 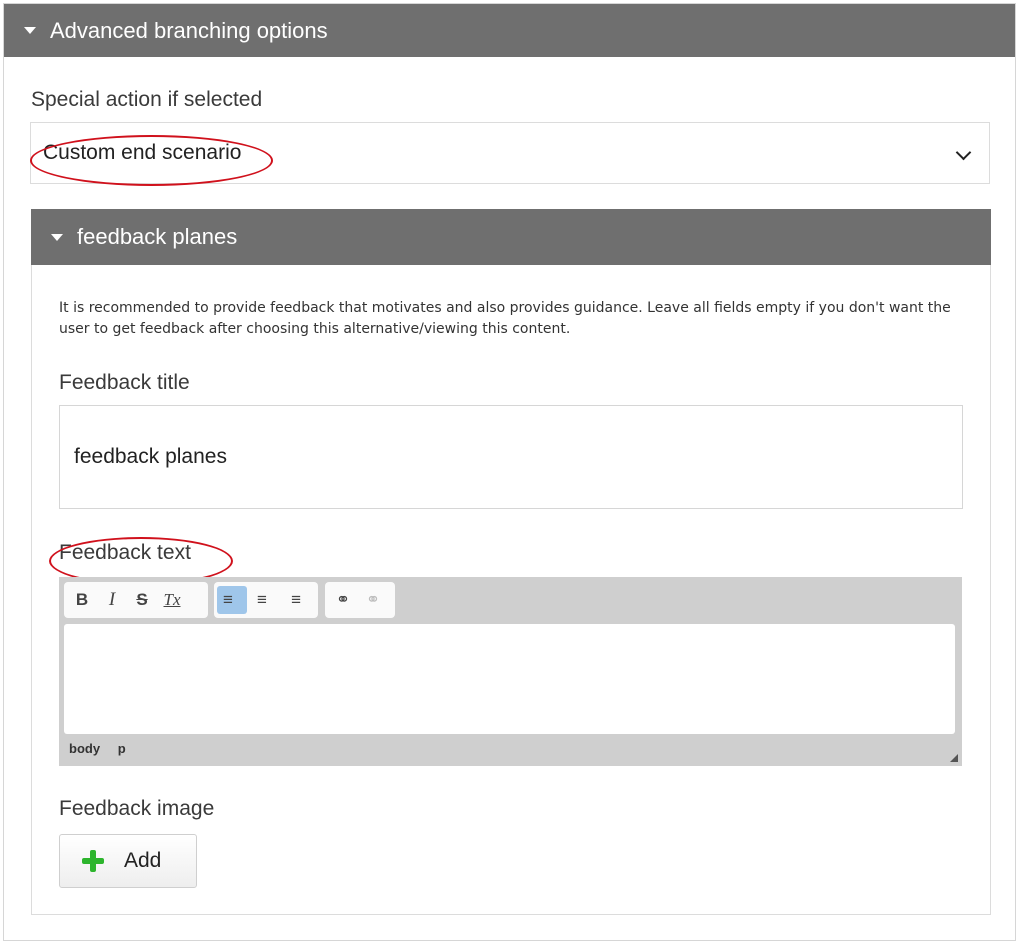 What do you see at coordinates (142, 600) in the screenshot?
I see `strikethrough-button: S` at bounding box center [142, 600].